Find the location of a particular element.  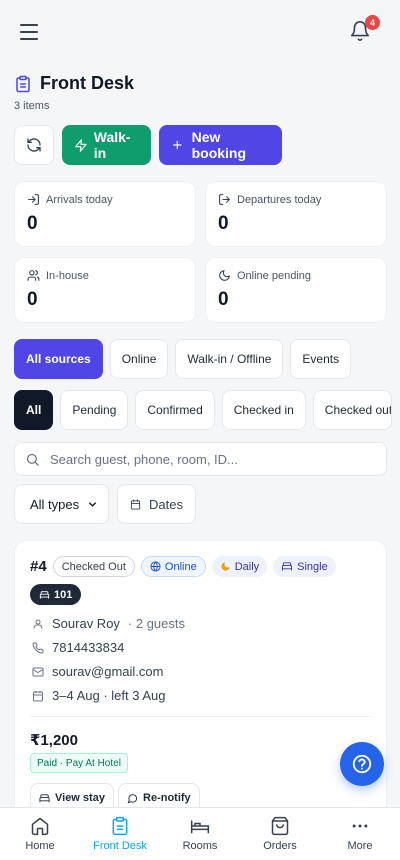

nav-home-label: Home is located at coordinates (40, 846).